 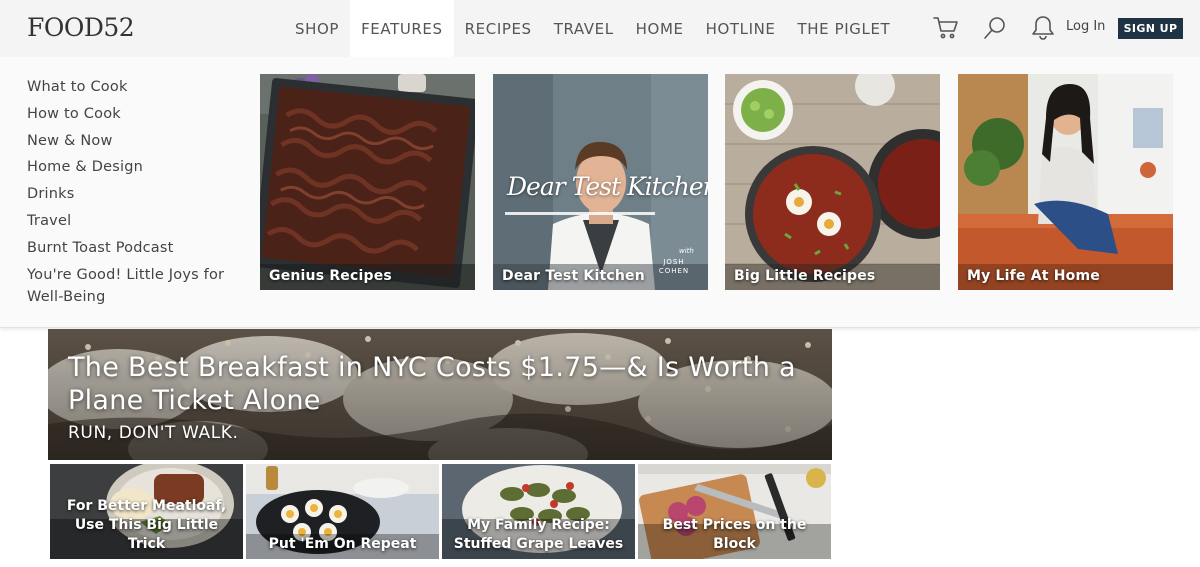 What do you see at coordinates (134, 114) in the screenshot?
I see `menu-item-how-to-cook: How to Cook` at bounding box center [134, 114].